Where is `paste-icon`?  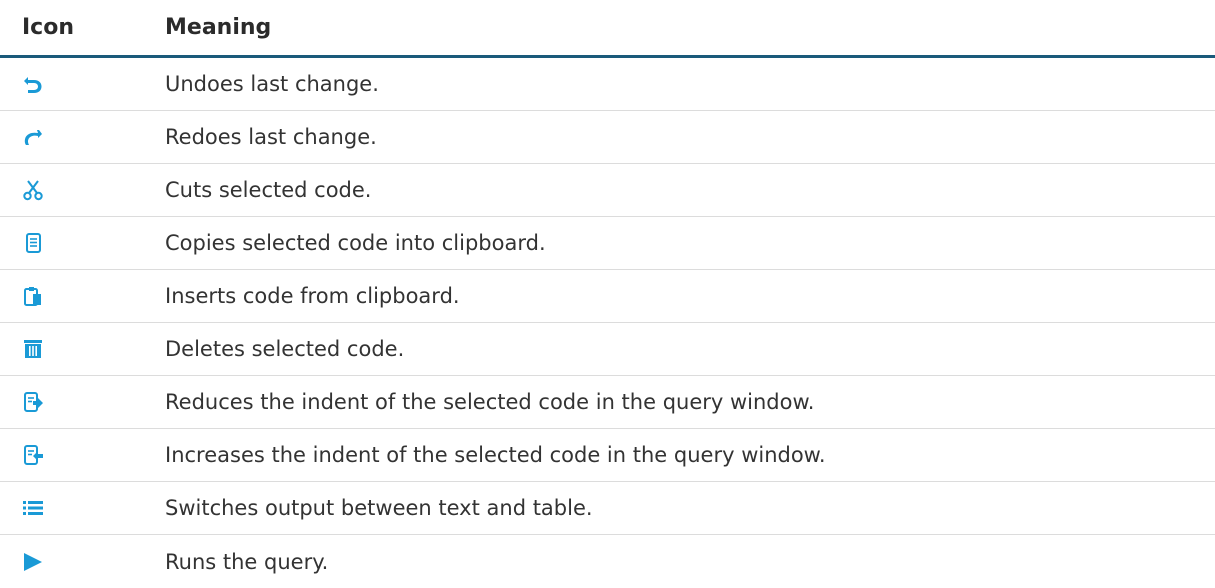 paste-icon is located at coordinates (33, 296).